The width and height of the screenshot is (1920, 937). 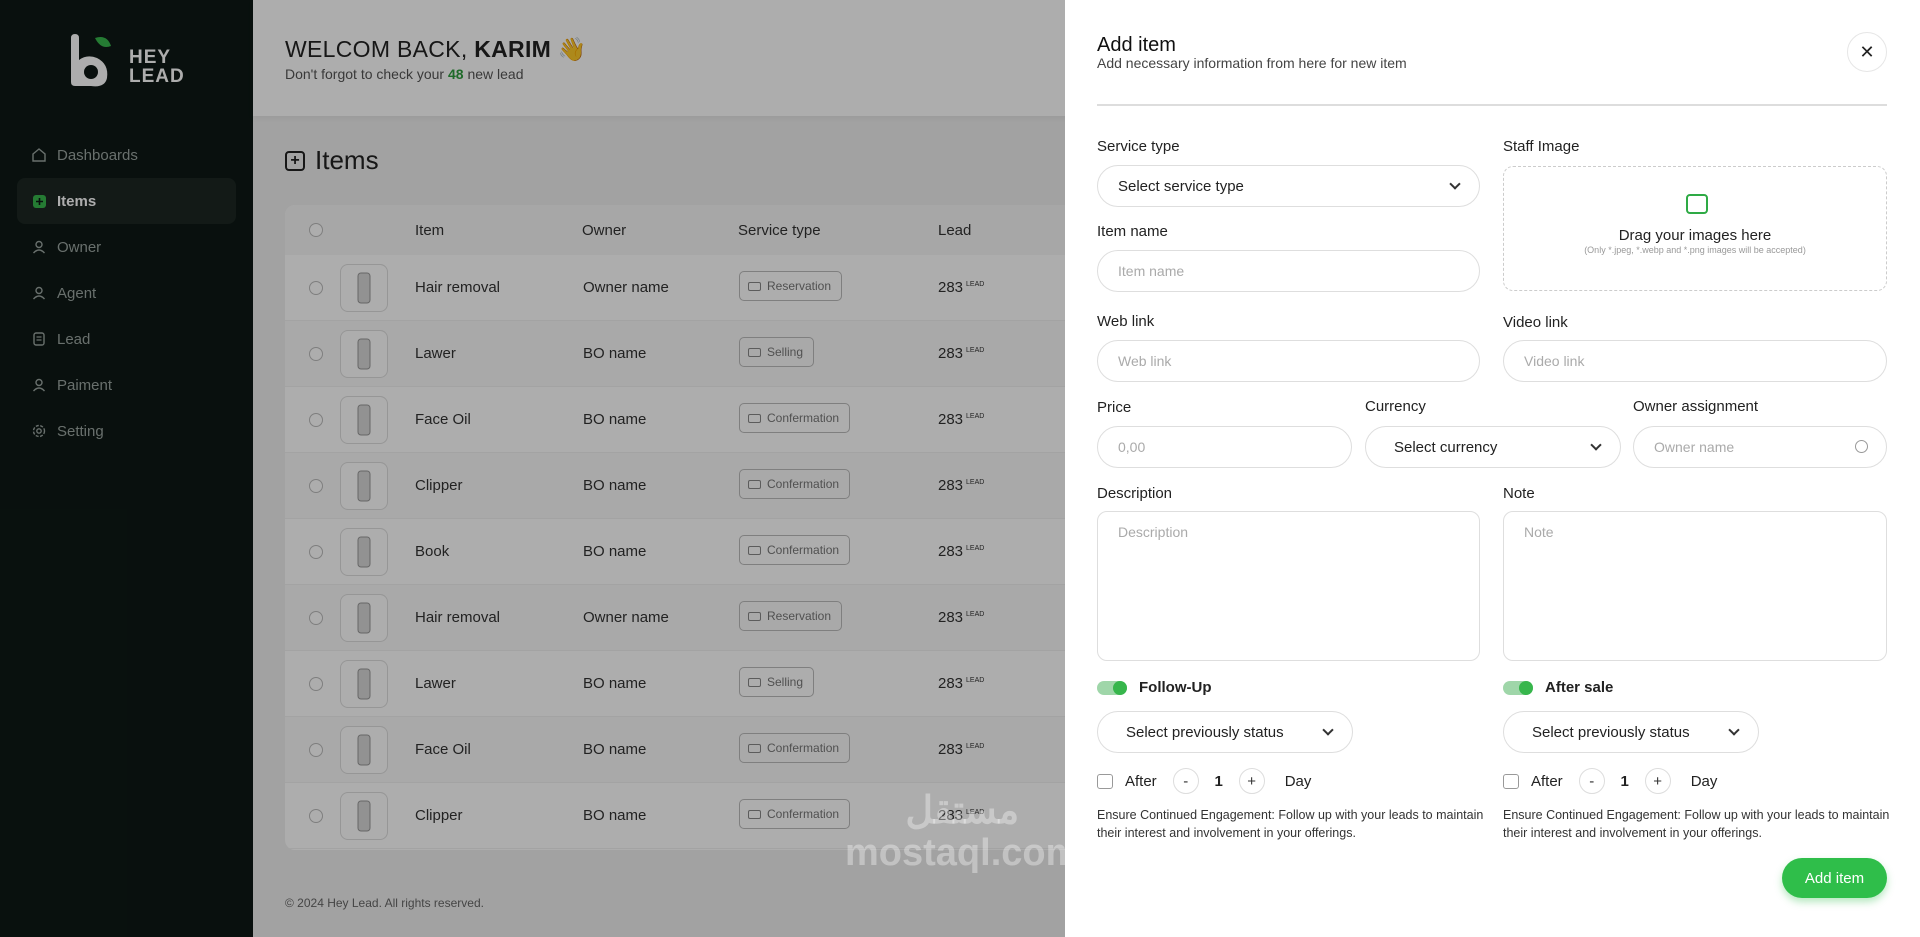 What do you see at coordinates (1610, 781) in the screenshot?
I see `after-sale-delay: After - 1 + Day` at bounding box center [1610, 781].